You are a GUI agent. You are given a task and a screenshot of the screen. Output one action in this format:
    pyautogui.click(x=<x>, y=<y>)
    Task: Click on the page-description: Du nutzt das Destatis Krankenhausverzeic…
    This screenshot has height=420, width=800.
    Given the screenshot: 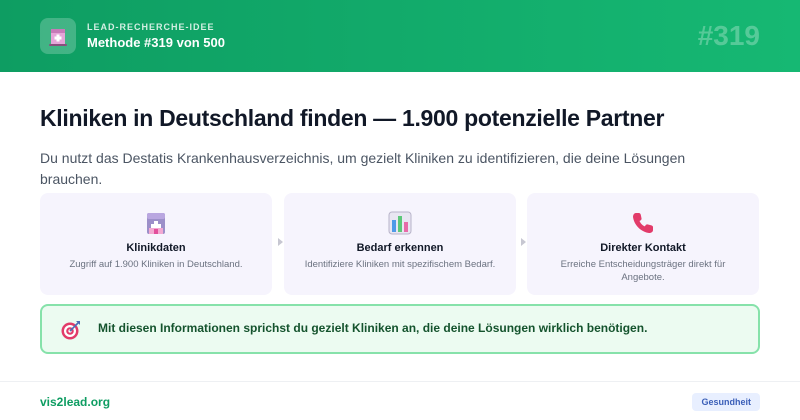 What is the action you would take?
    pyautogui.click(x=363, y=168)
    